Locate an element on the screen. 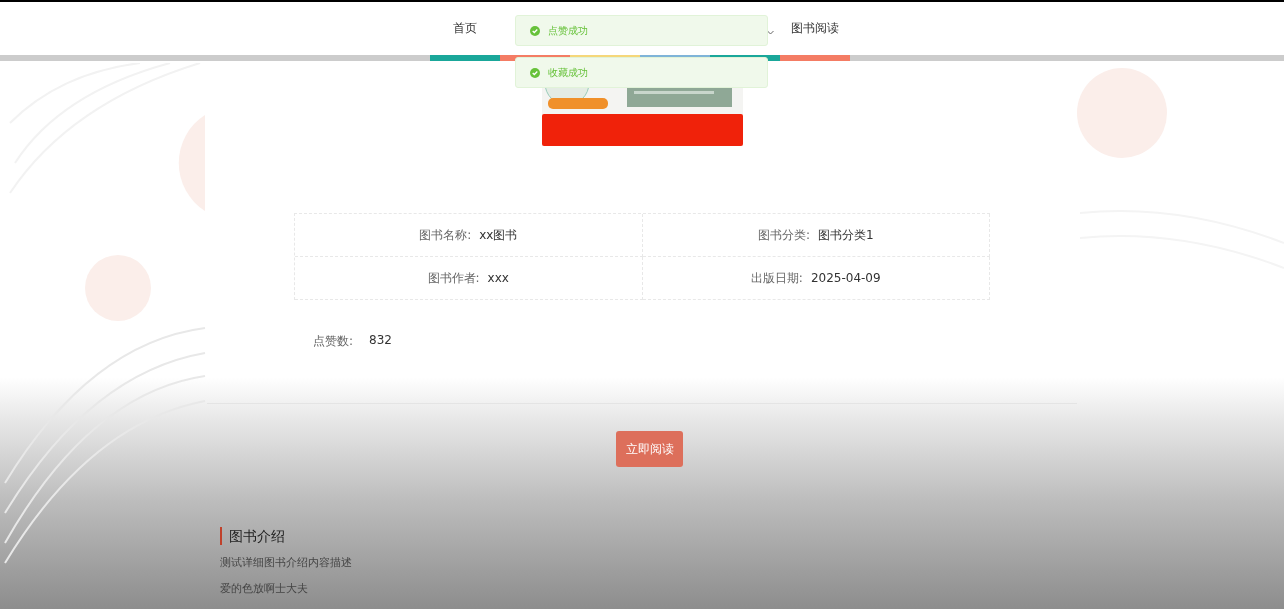  field-label: 图书分类: is located at coordinates (783, 235).